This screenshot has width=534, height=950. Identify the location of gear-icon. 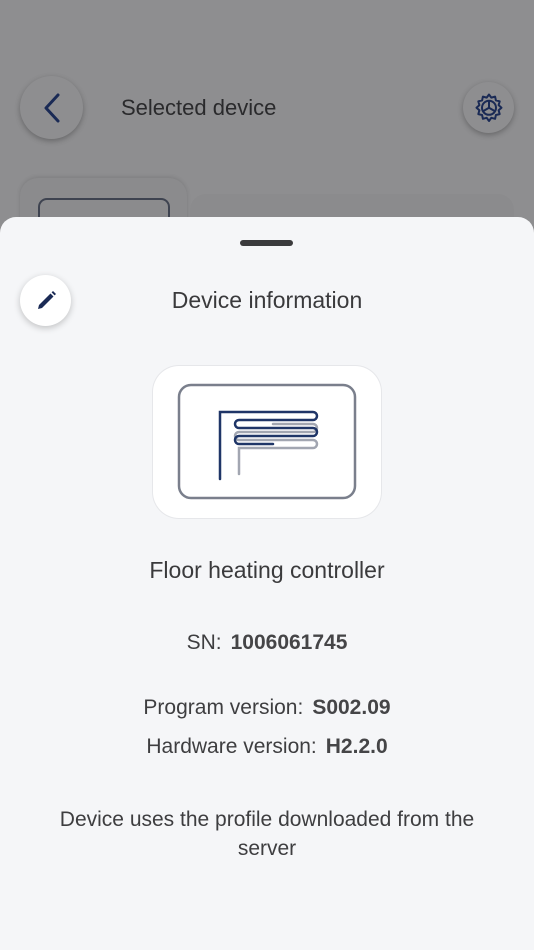
(488, 107).